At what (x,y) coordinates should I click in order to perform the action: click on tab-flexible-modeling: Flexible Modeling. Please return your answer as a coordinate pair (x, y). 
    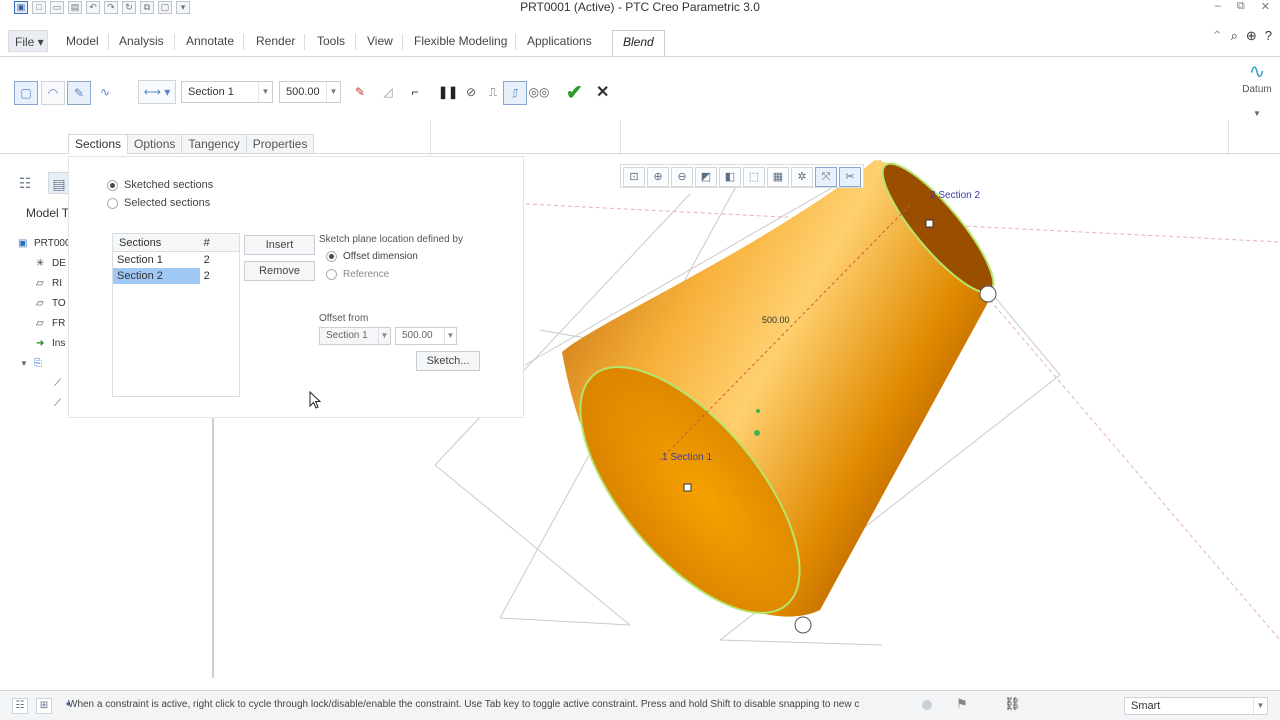
    Looking at the image, I should click on (460, 41).